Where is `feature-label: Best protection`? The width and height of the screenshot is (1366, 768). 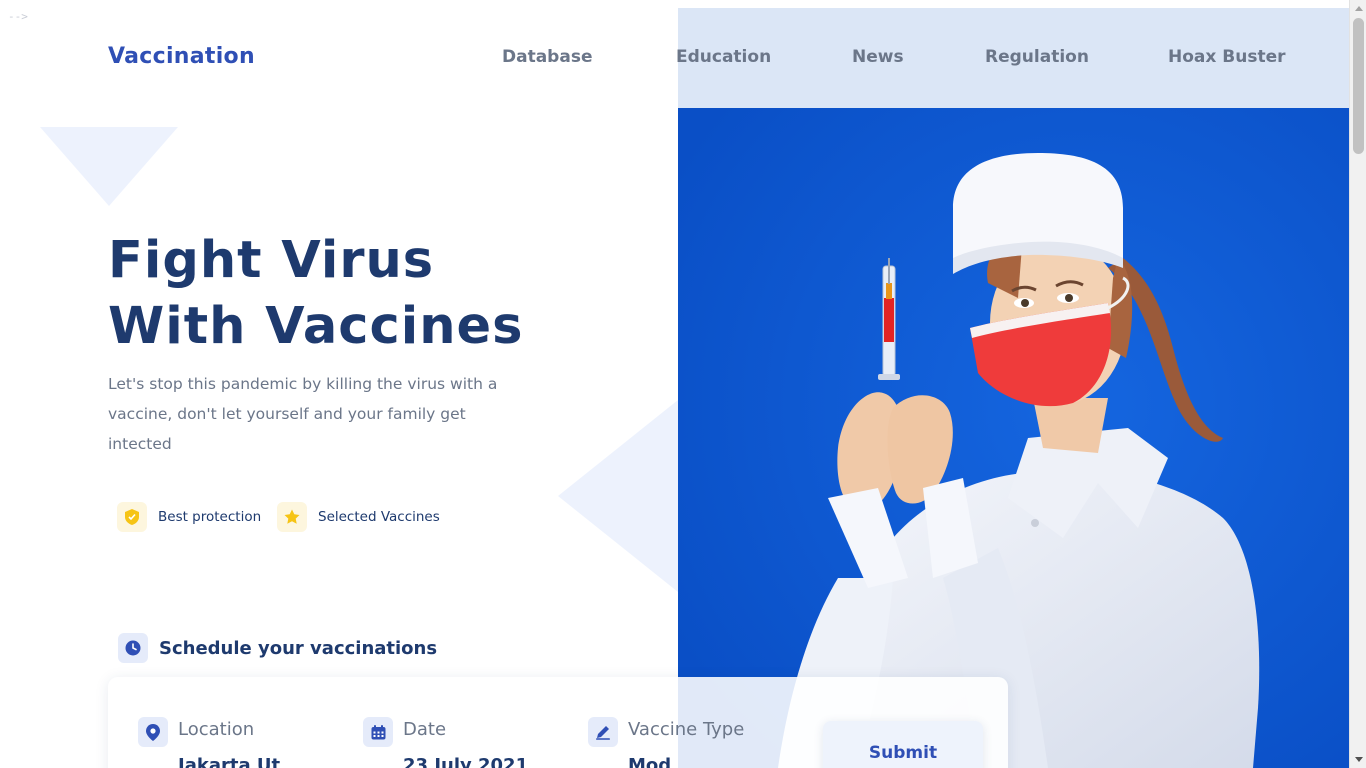
feature-label: Best protection is located at coordinates (210, 517).